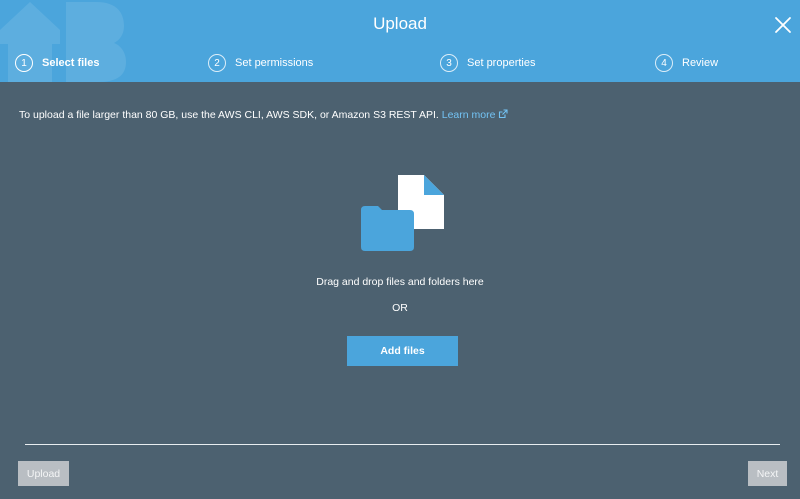 The width and height of the screenshot is (800, 499). Describe the element at coordinates (700, 63) in the screenshot. I see `step-label: Review` at that location.